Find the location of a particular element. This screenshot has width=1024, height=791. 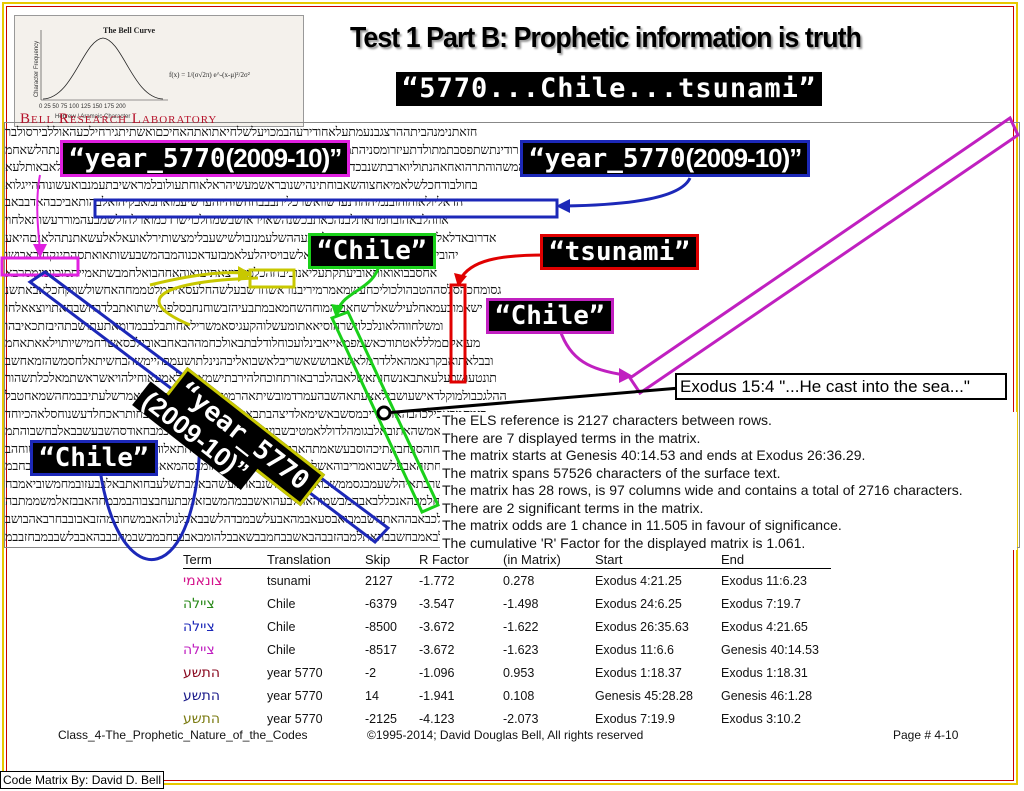

cell-in-matrix: -1.498 is located at coordinates (521, 603).